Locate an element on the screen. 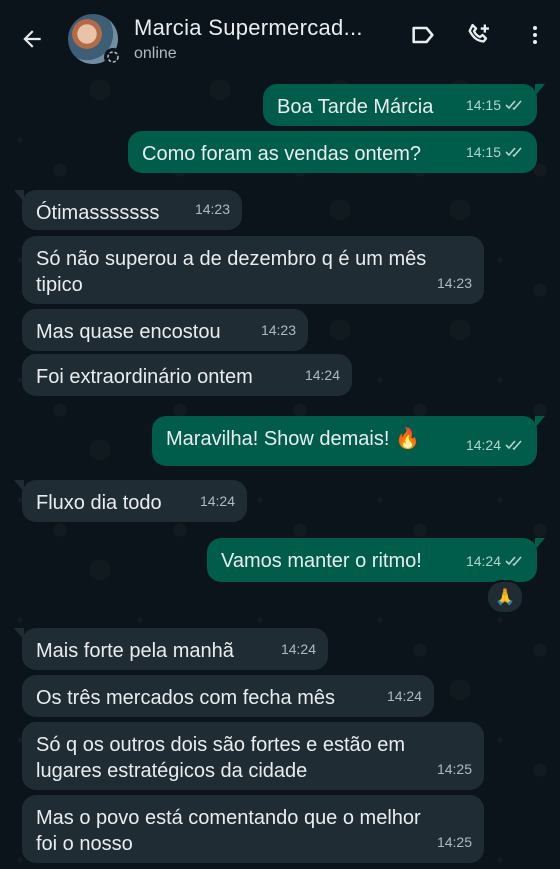 The height and width of the screenshot is (869, 560). more-vertical-icon is located at coordinates (535, 35).